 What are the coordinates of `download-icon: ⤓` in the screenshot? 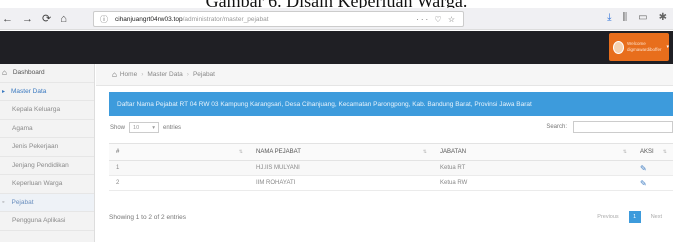 It's located at (609, 17).